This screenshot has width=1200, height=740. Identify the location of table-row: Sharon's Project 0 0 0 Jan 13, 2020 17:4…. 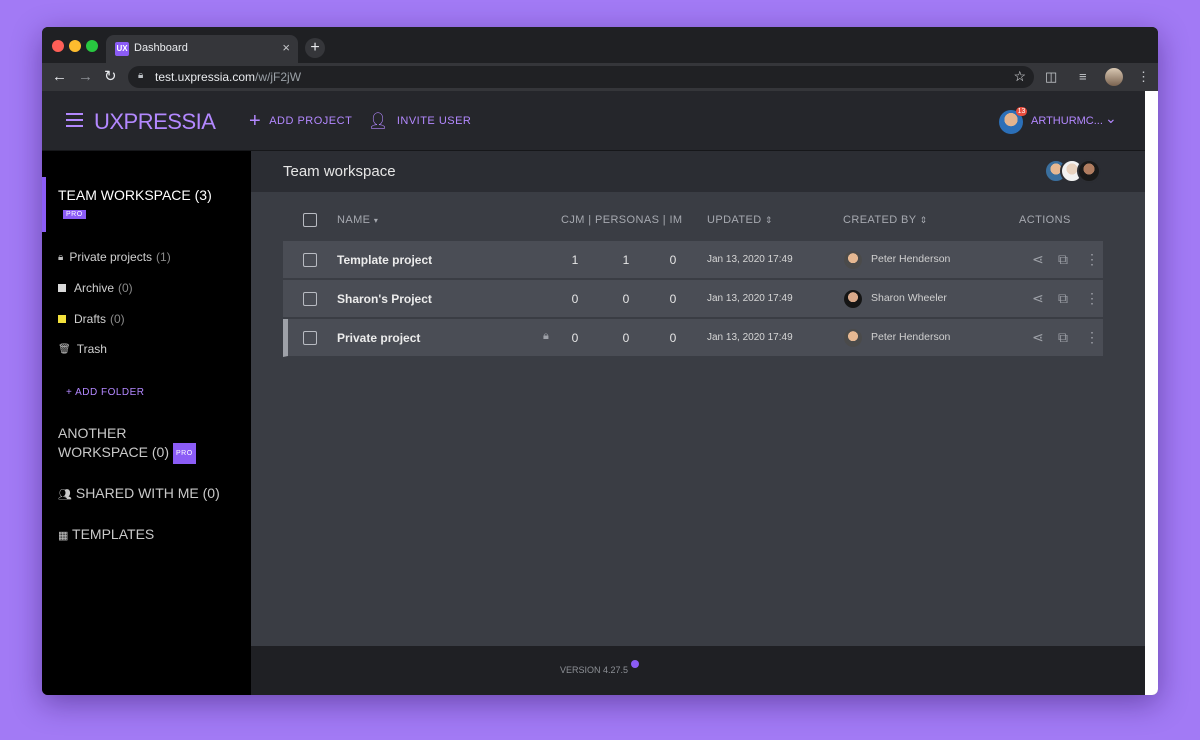
(693, 299).